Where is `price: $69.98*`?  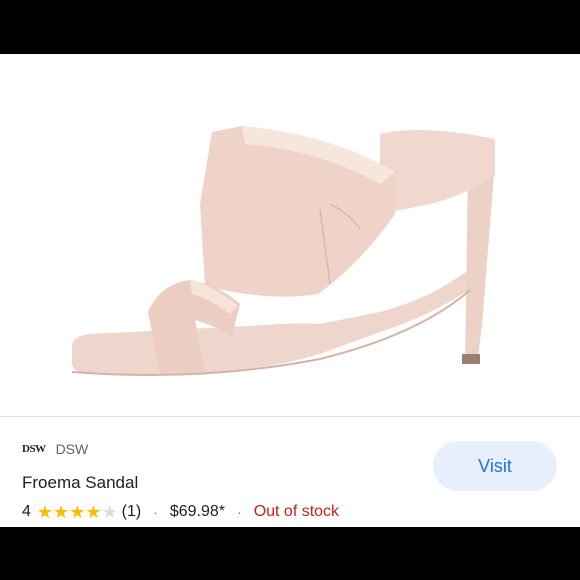 price: $69.98* is located at coordinates (197, 511).